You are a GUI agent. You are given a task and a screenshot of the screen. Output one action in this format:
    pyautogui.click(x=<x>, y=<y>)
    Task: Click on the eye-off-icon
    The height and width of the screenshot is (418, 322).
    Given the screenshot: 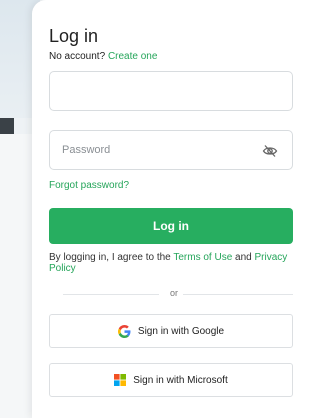 What is the action you would take?
    pyautogui.click(x=270, y=151)
    